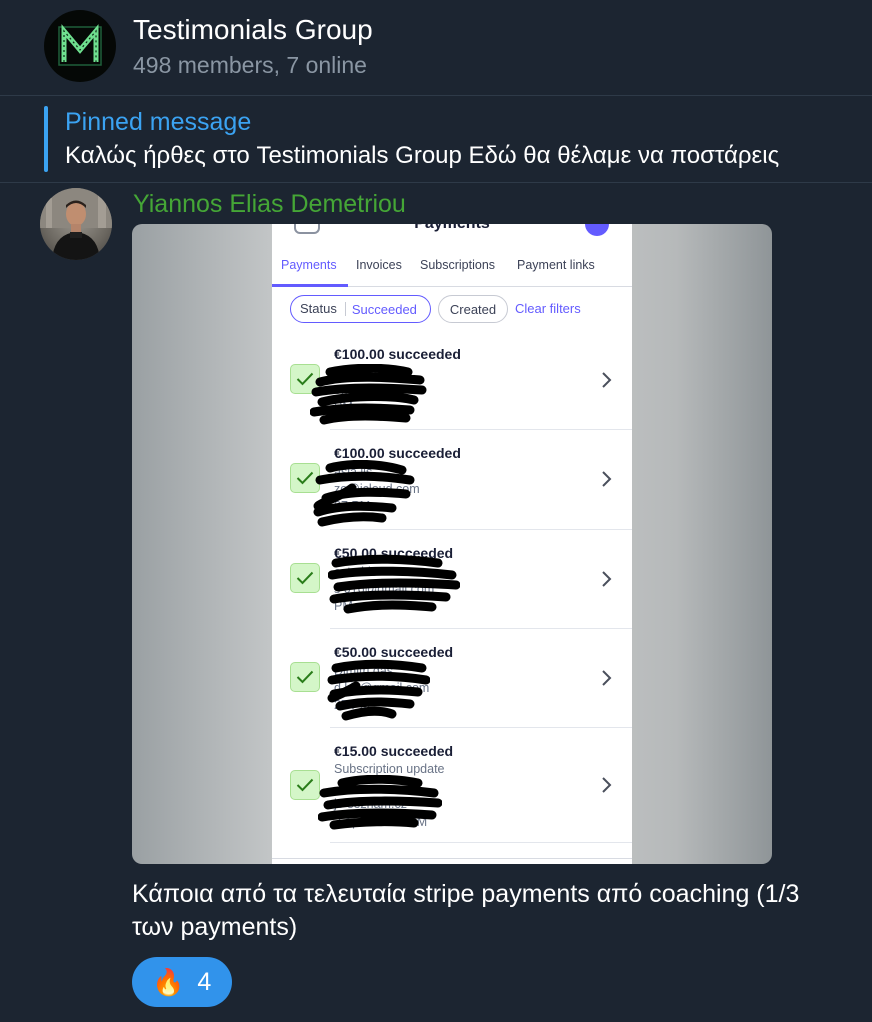 The image size is (872, 1022). Describe the element at coordinates (253, 29) in the screenshot. I see `chat-title: Testimonials Group` at that location.